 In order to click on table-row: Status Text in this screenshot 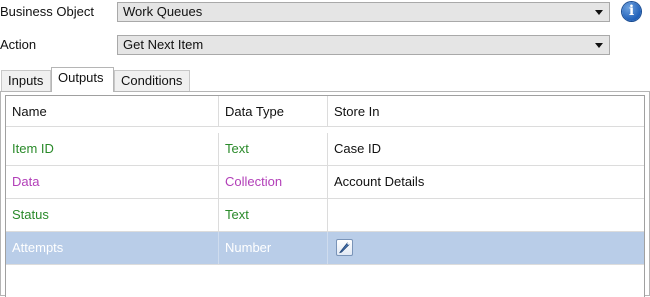, I will do `click(325, 215)`.